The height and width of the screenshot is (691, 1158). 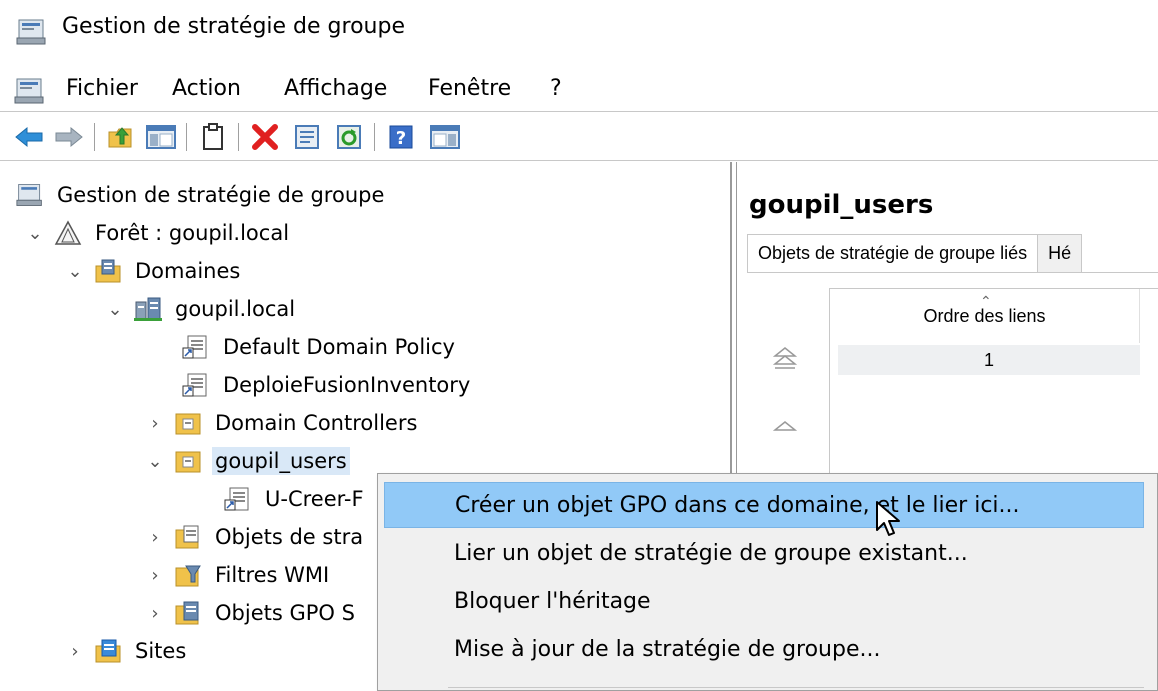 What do you see at coordinates (121, 137) in the screenshot?
I see `up-folder-icon` at bounding box center [121, 137].